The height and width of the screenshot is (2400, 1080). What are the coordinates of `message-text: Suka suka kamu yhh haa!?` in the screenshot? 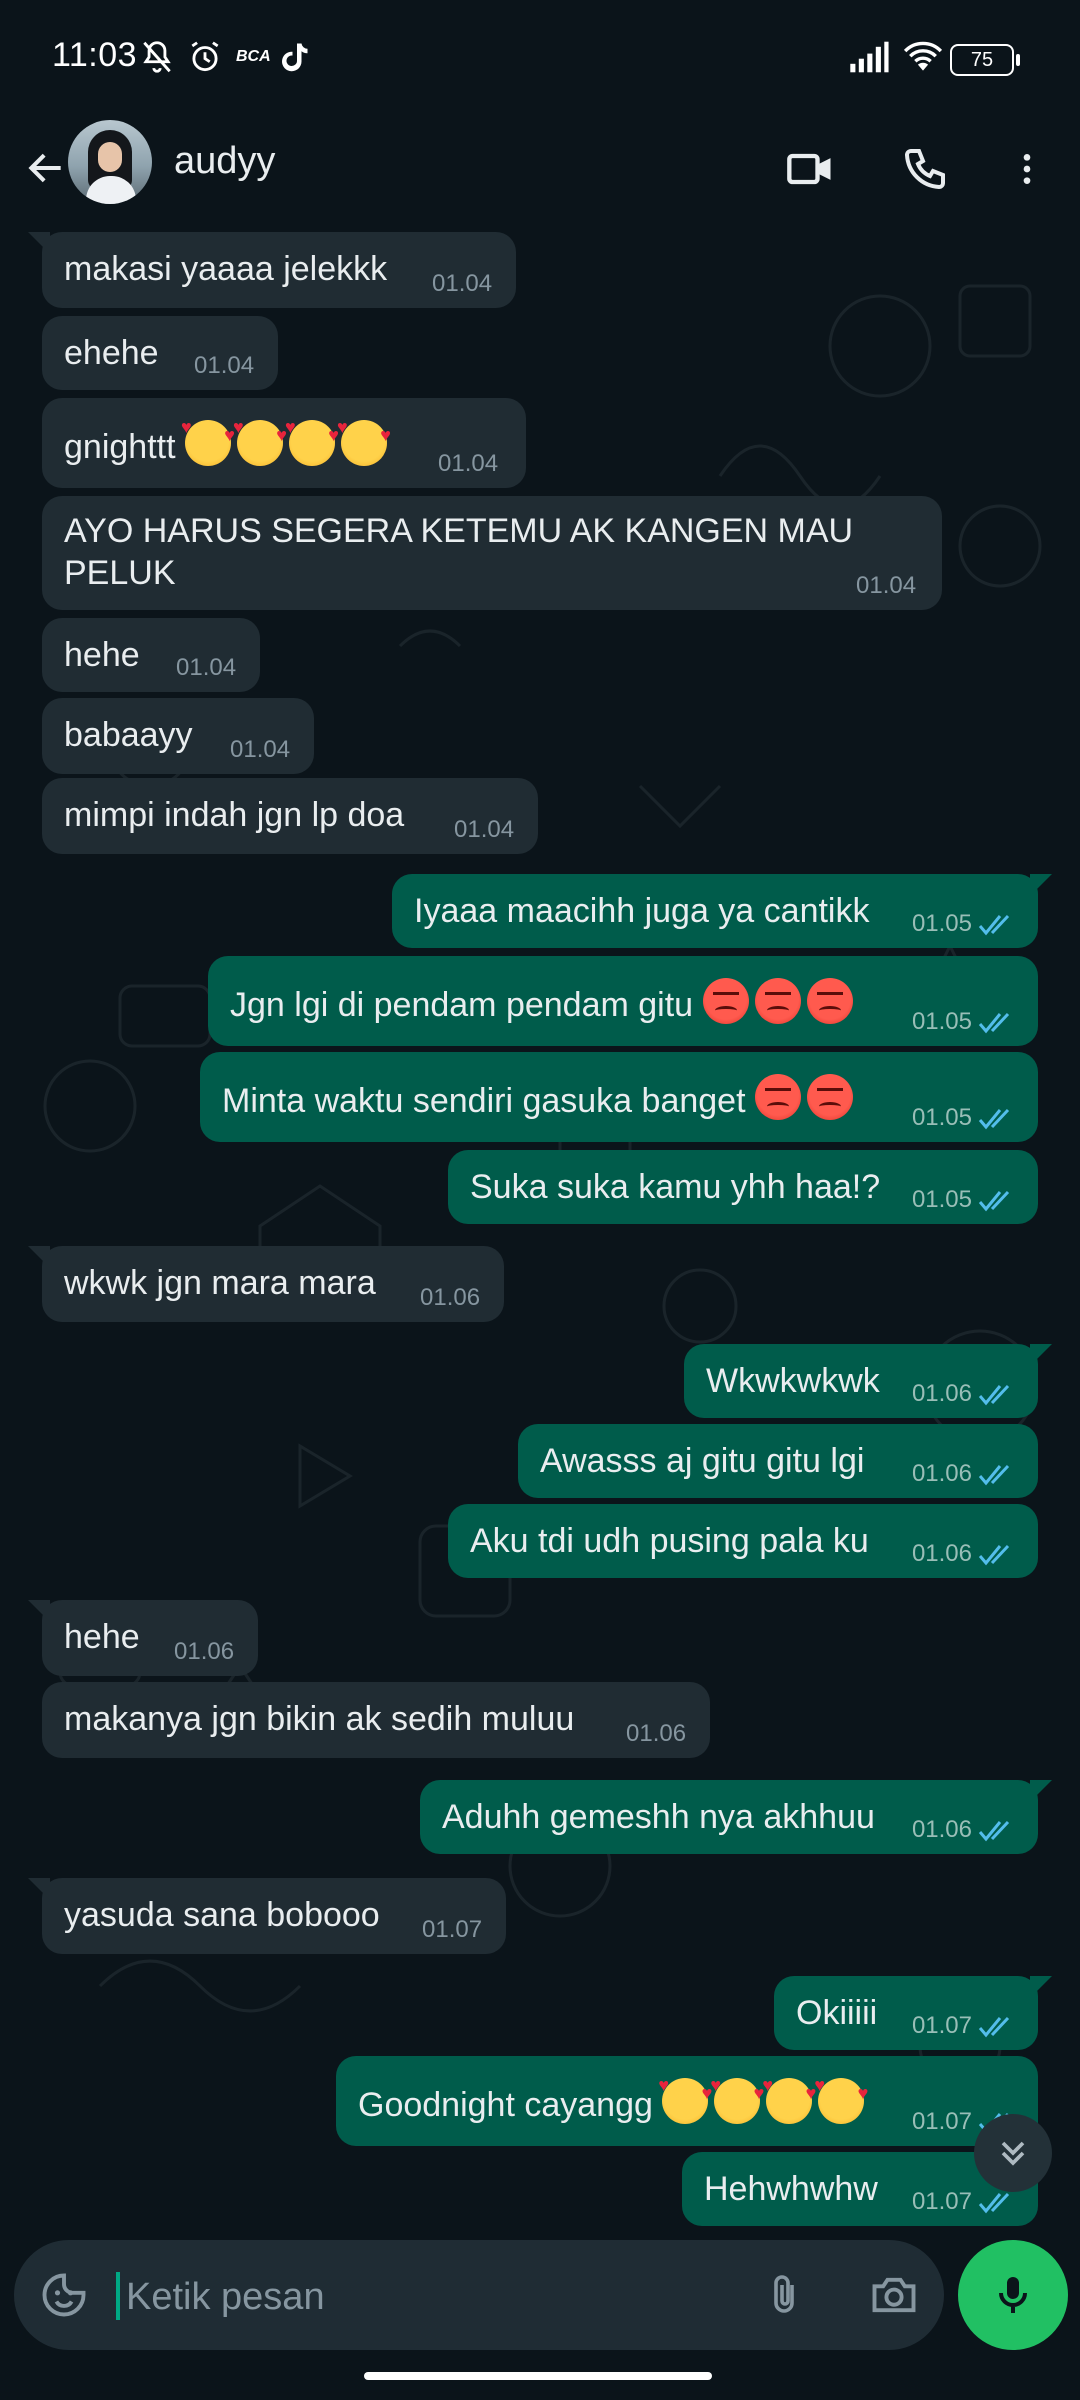 It's located at (675, 1187).